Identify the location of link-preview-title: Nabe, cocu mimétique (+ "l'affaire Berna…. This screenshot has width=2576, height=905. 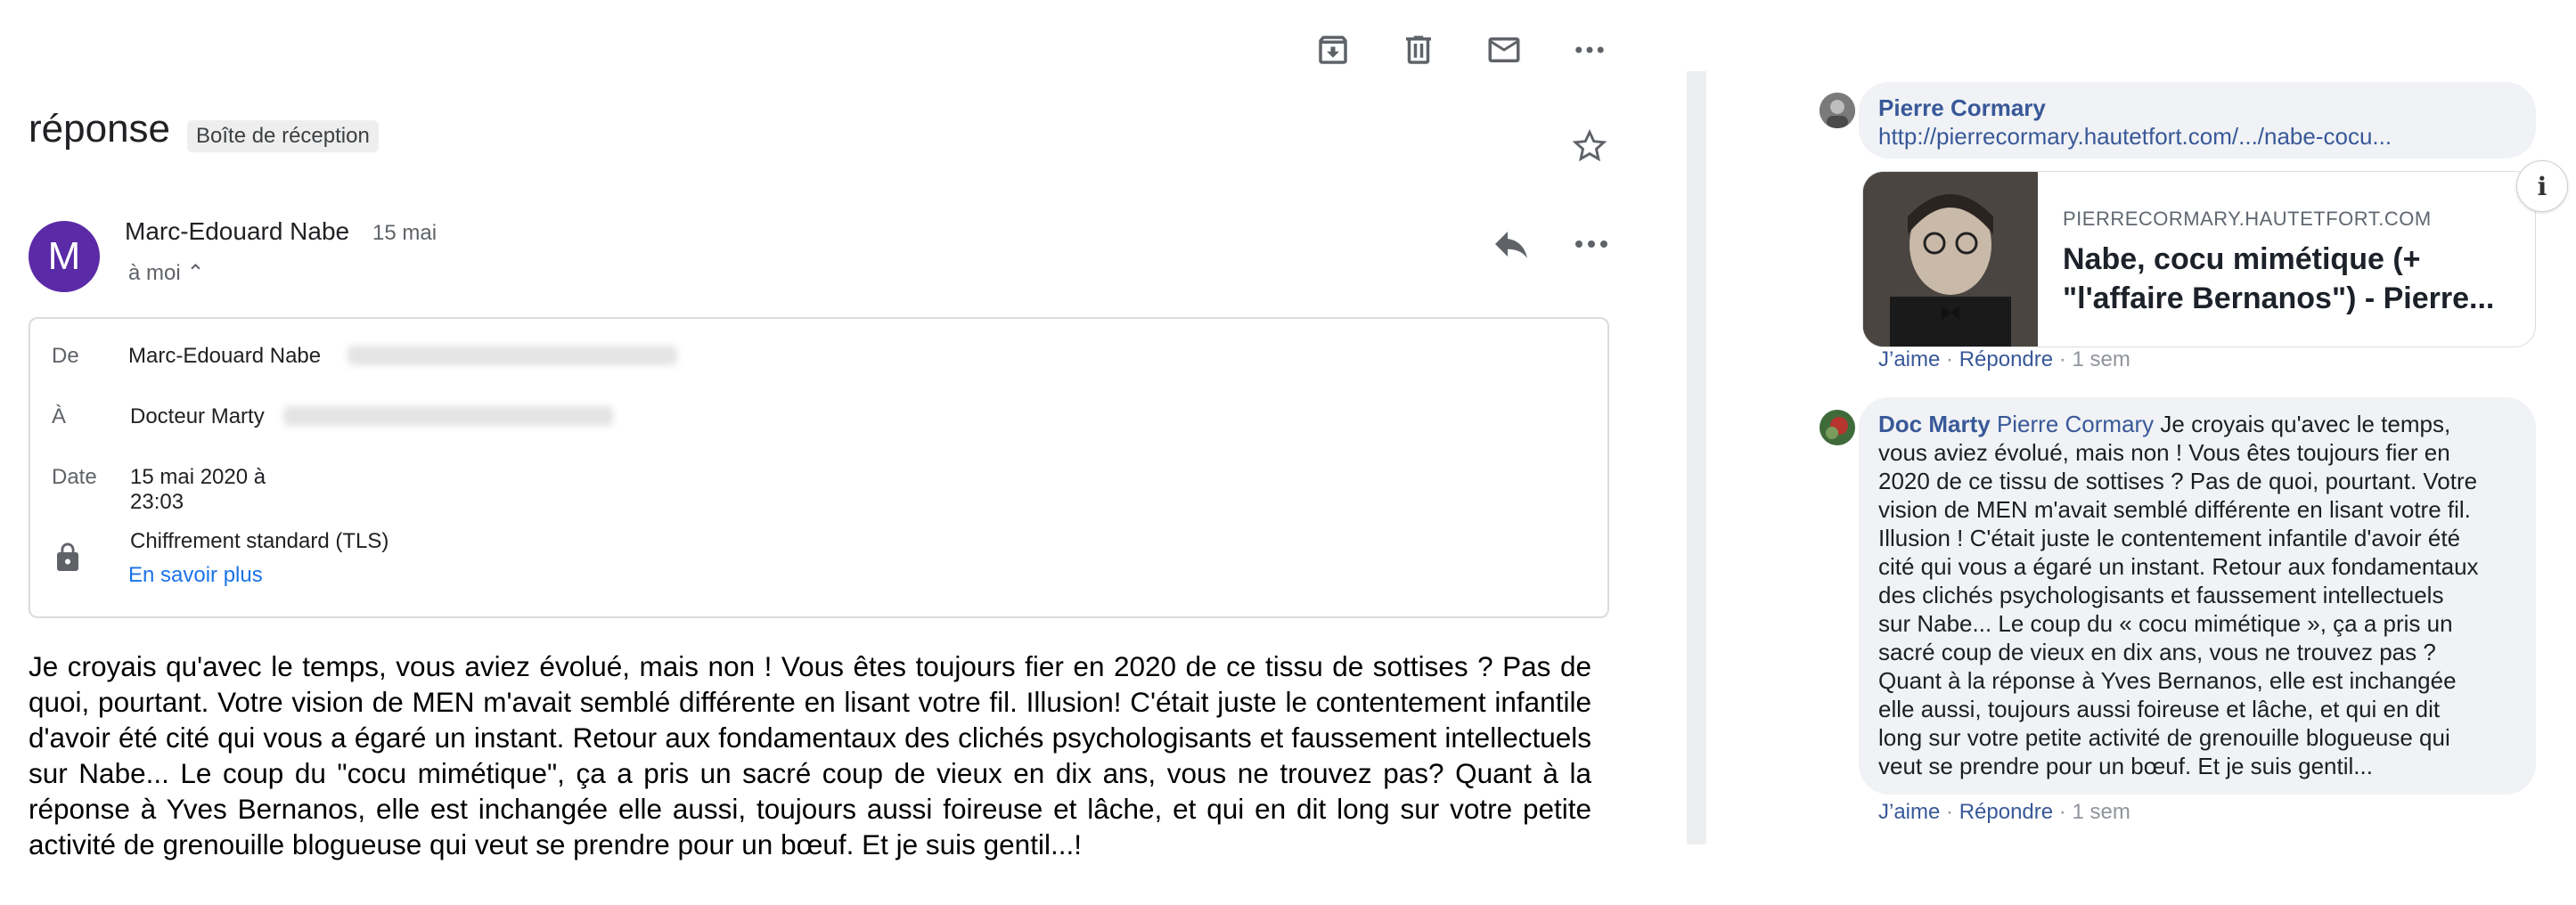
(2285, 279).